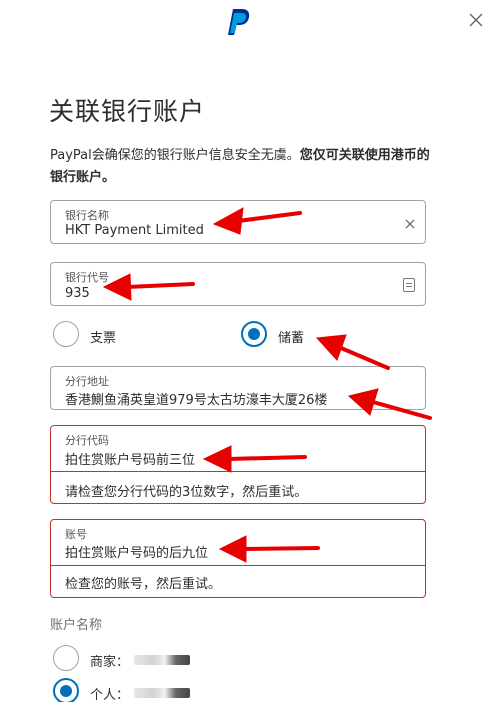  Describe the element at coordinates (238, 222) in the screenshot. I see `bank-name-field: 银行名称 HKT Payment Limited` at that location.